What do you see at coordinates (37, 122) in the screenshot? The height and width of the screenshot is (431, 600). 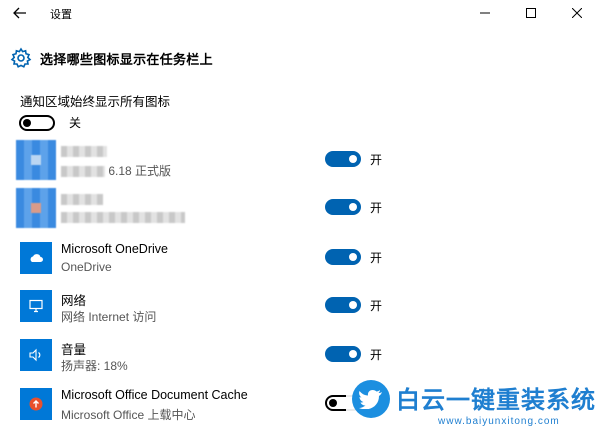 I see `always-show-toggle` at bounding box center [37, 122].